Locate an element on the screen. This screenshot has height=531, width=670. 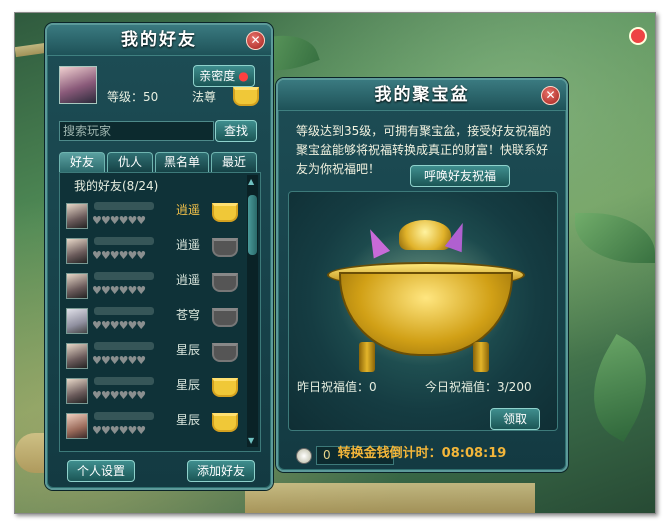
tab-blacklist: 黑名单 is located at coordinates (182, 162).